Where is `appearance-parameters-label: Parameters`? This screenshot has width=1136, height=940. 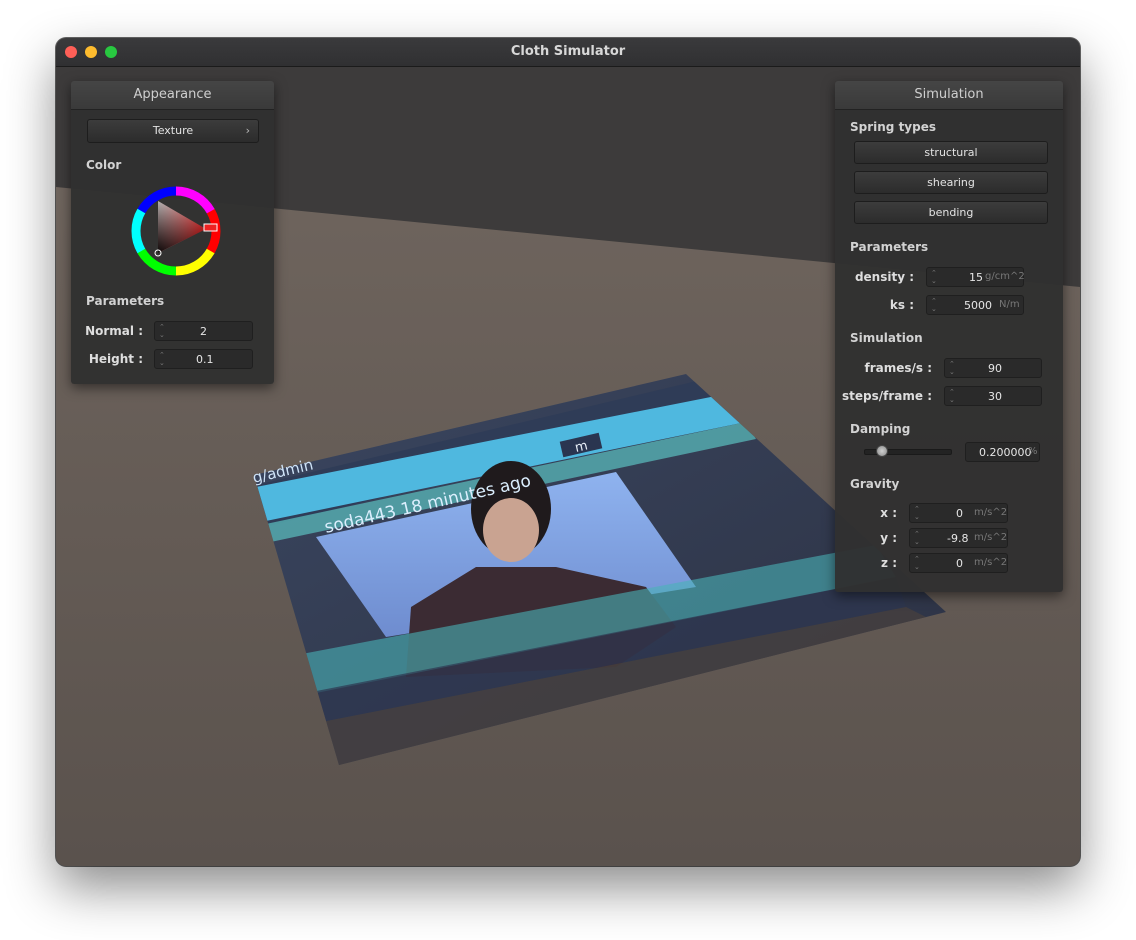 appearance-parameters-label: Parameters is located at coordinates (125, 301).